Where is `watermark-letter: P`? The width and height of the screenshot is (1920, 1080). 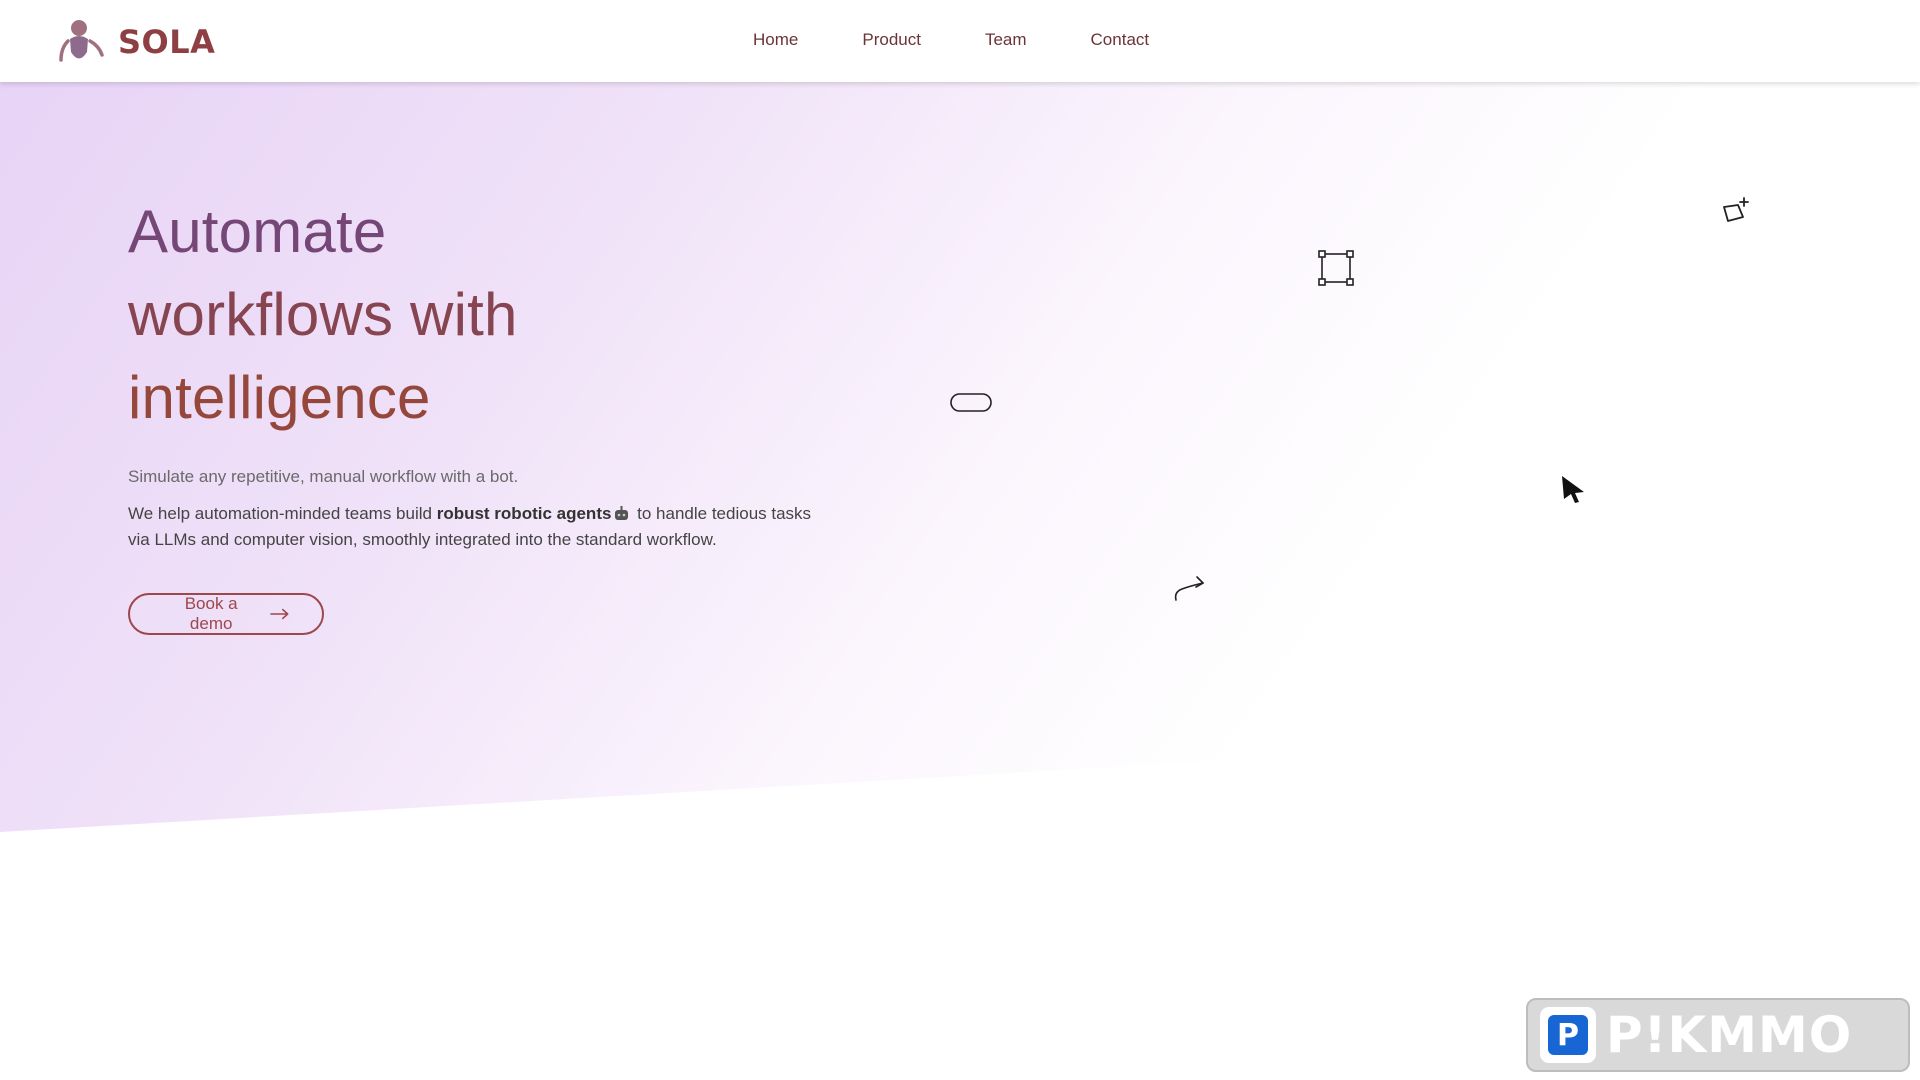
watermark-letter: P is located at coordinates (1568, 1035).